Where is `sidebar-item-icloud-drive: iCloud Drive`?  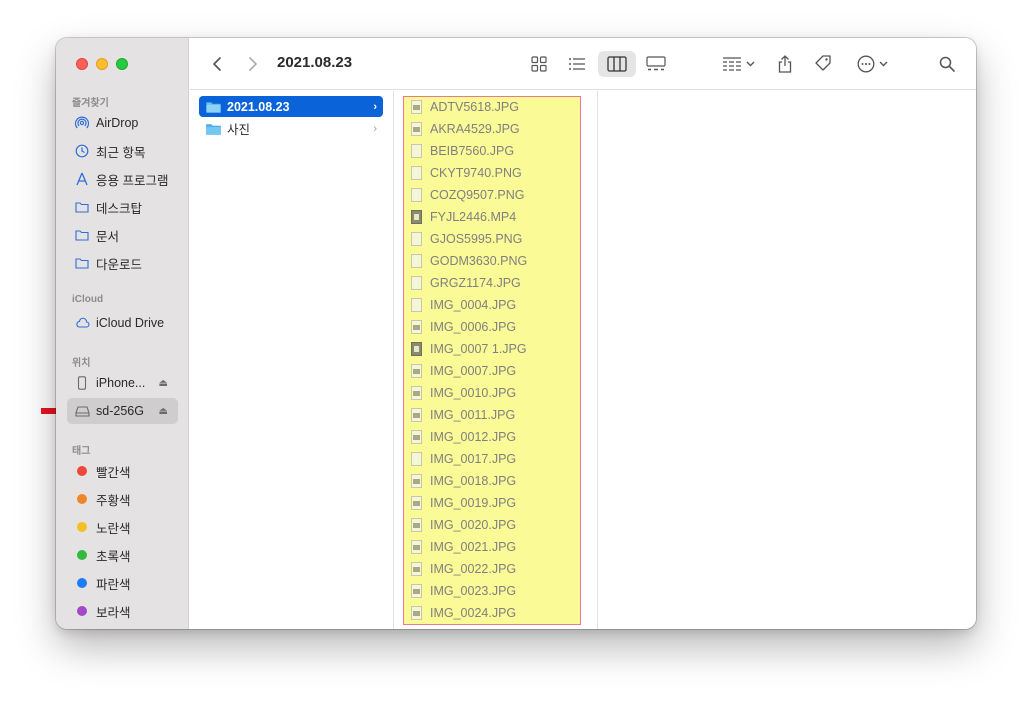 sidebar-item-icloud-drive: iCloud Drive is located at coordinates (122, 323).